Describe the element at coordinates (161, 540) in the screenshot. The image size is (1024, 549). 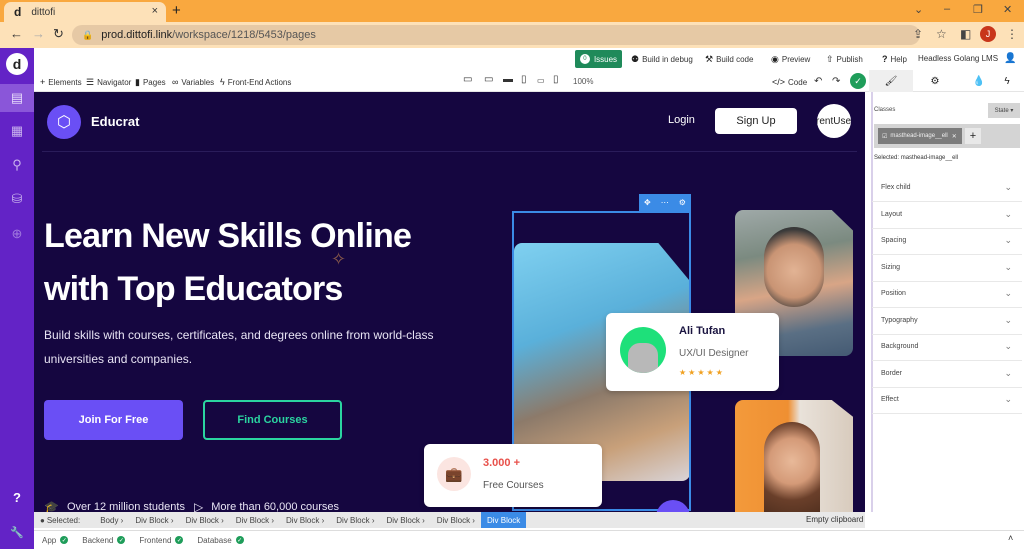
I see `status-frontend: Frontend ✓` at that location.